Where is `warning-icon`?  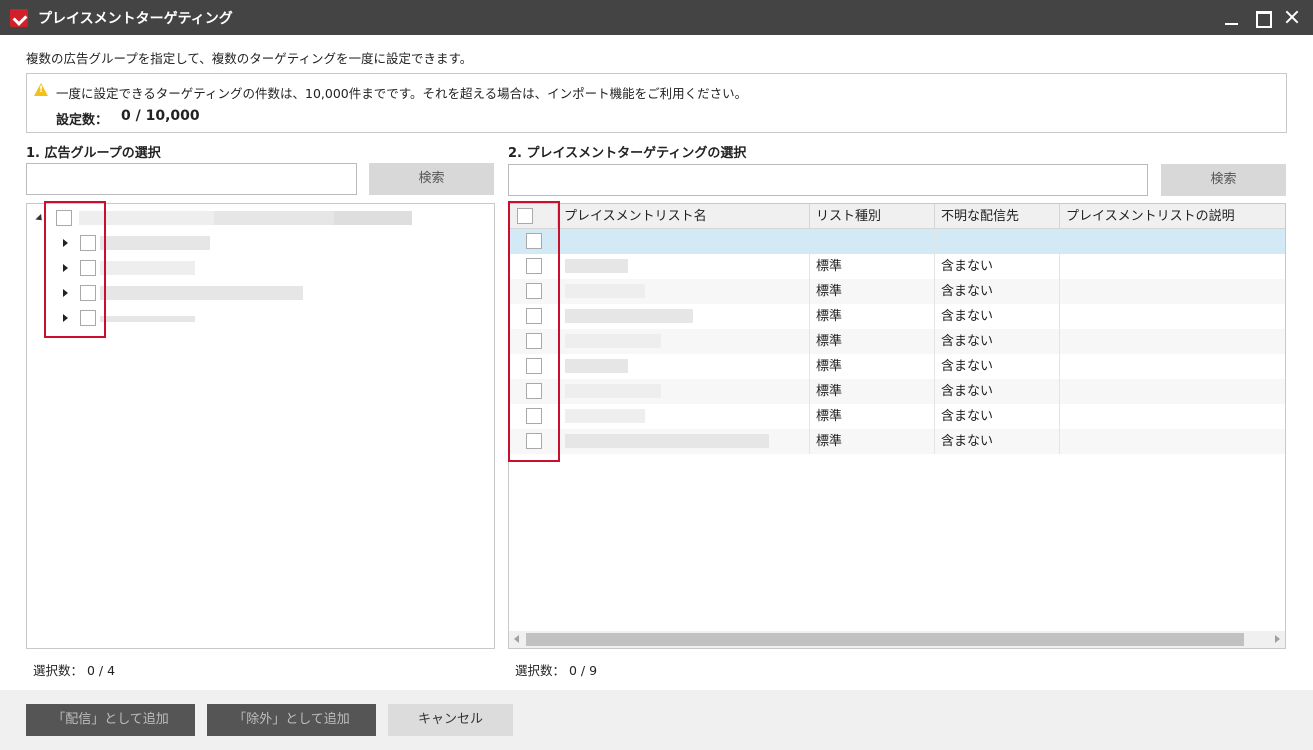 warning-icon is located at coordinates (41, 89).